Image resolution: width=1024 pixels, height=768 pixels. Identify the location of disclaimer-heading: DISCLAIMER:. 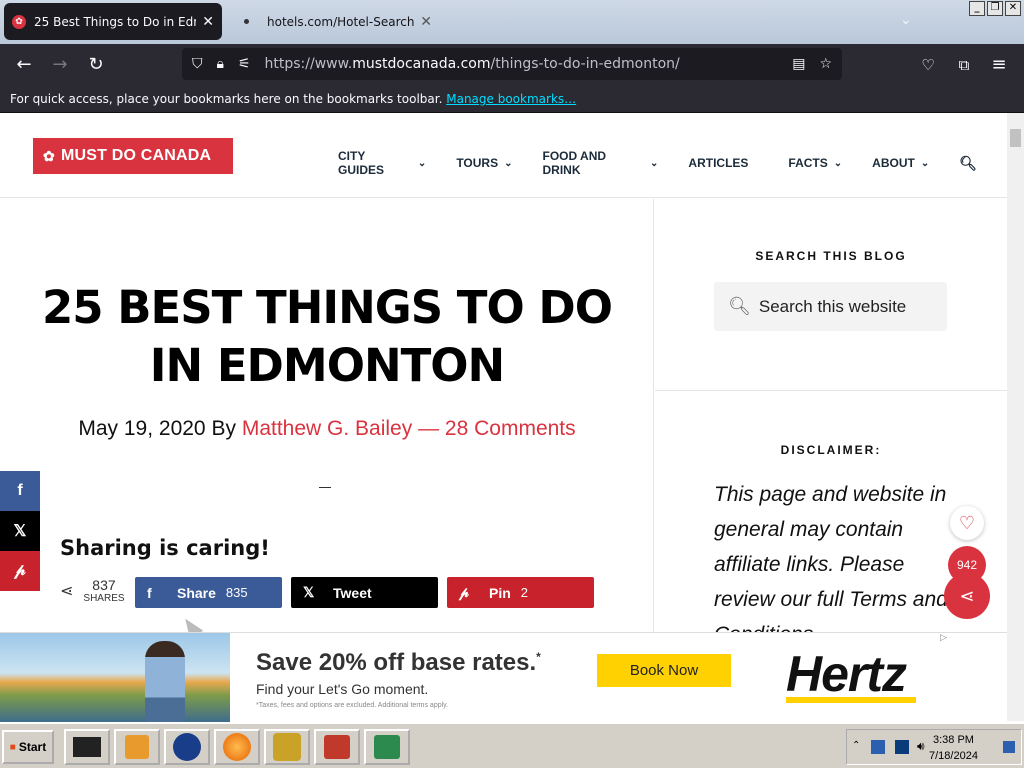
(831, 450).